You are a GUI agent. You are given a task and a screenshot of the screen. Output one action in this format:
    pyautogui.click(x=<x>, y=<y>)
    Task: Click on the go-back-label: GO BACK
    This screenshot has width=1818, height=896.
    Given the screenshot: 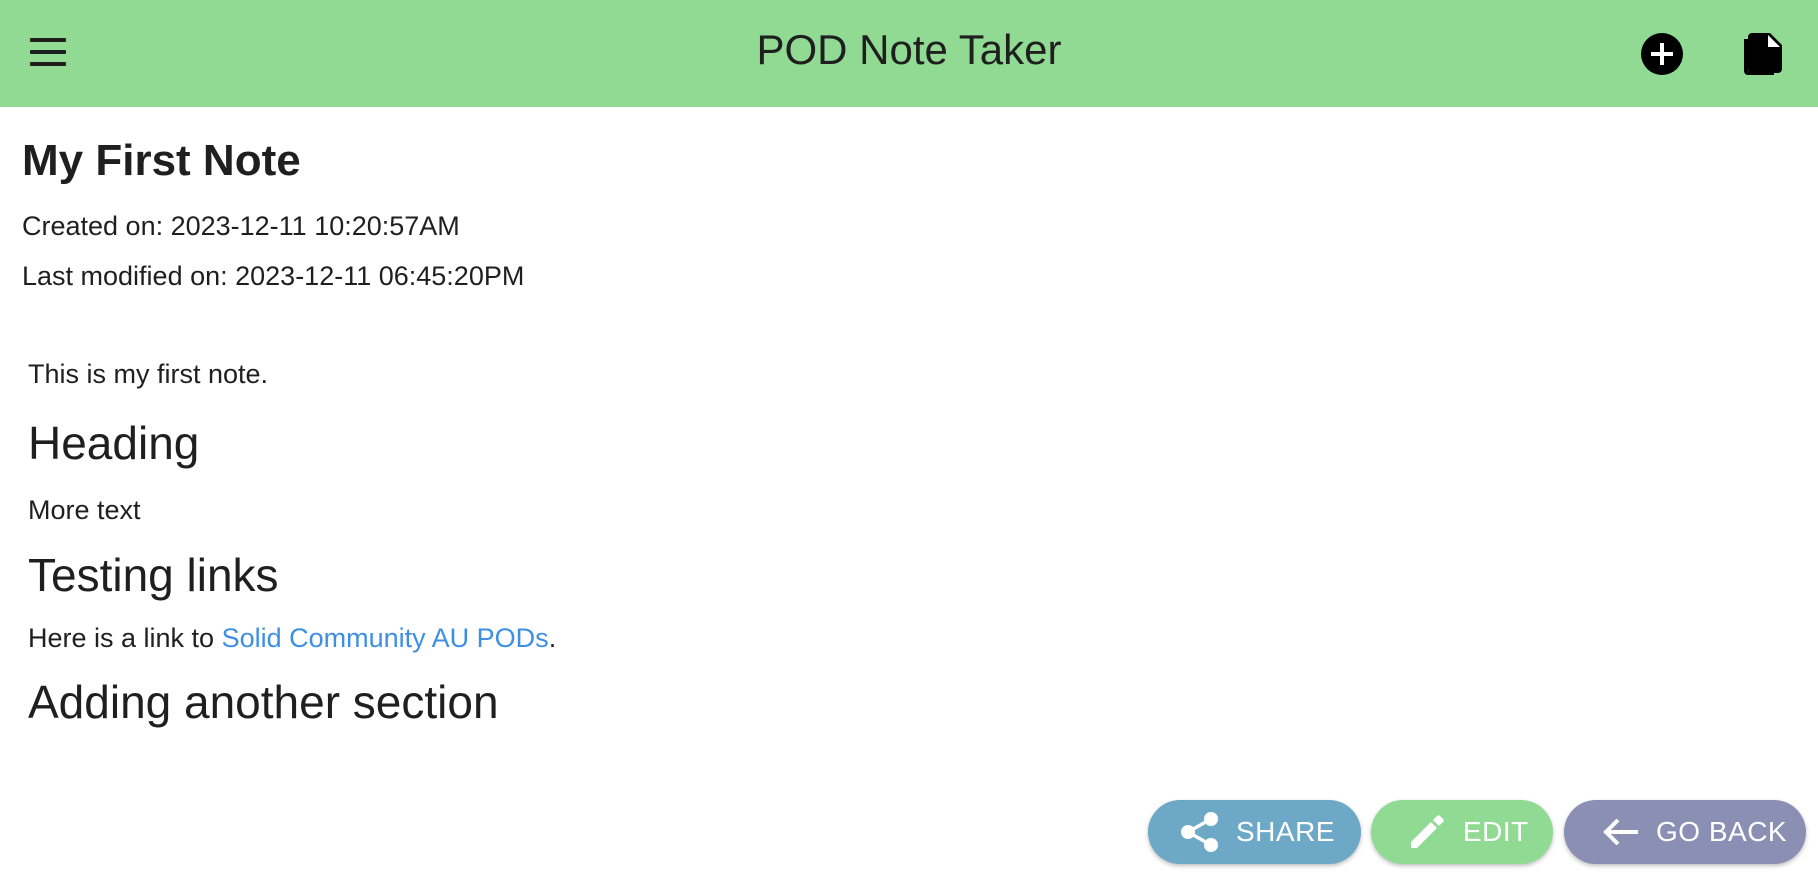 What is the action you would take?
    pyautogui.click(x=1722, y=831)
    